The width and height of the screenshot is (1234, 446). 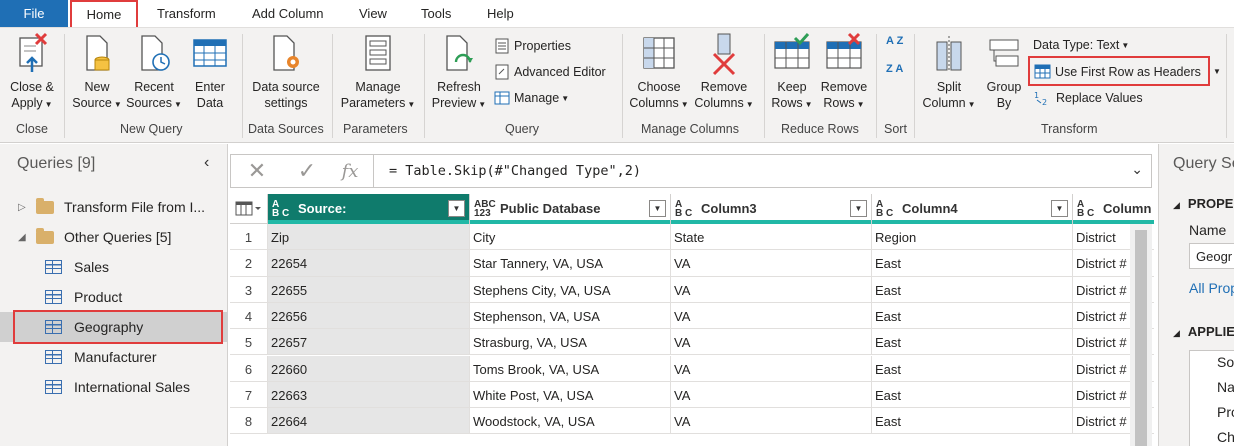 What do you see at coordinates (186, 13) in the screenshot?
I see `tab-transform: Transform` at bounding box center [186, 13].